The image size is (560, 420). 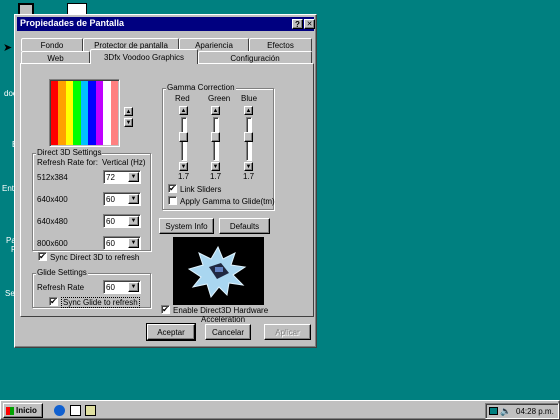 I want to click on sync-d3d-label: Sync Direct 3D to refresh, so click(x=95, y=257).